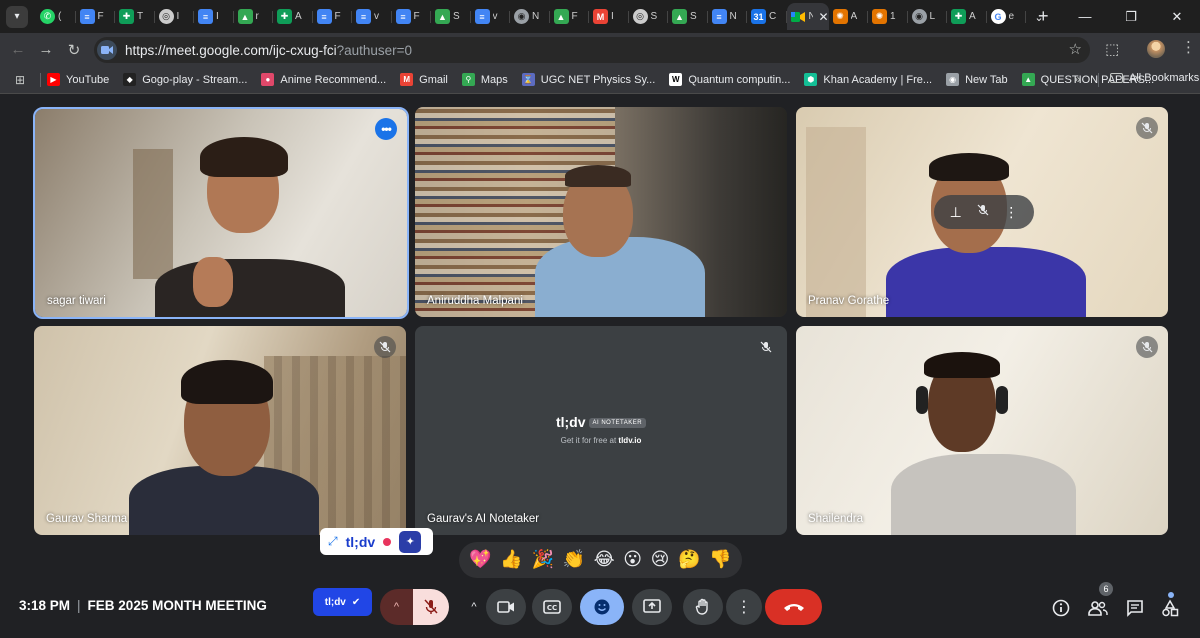  What do you see at coordinates (956, 212) in the screenshot?
I see `pin-icon: ⊥` at bounding box center [956, 212].